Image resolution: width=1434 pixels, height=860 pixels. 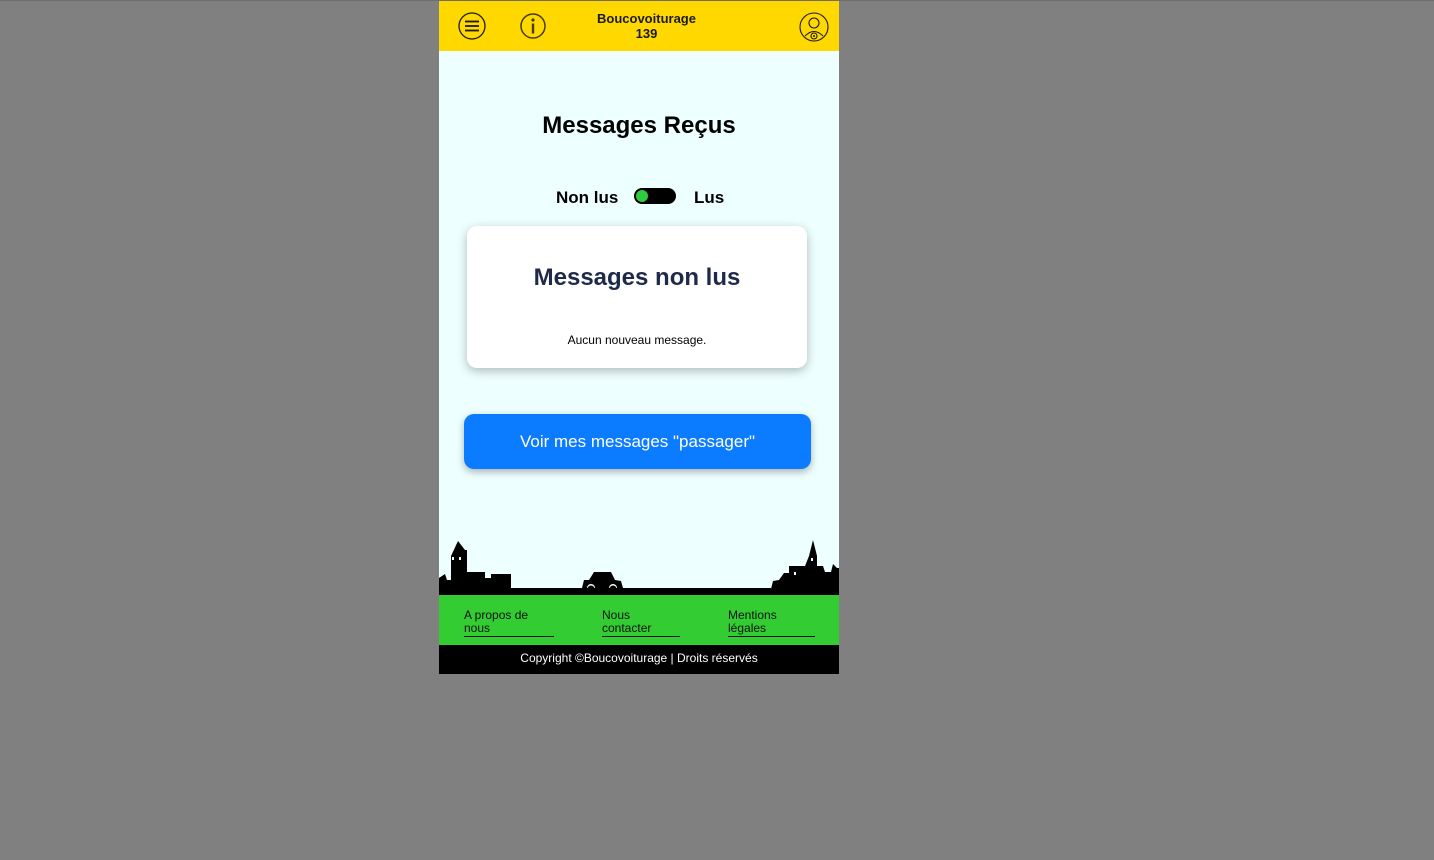 I want to click on footer-link-about: A propos de nous, so click(x=509, y=623).